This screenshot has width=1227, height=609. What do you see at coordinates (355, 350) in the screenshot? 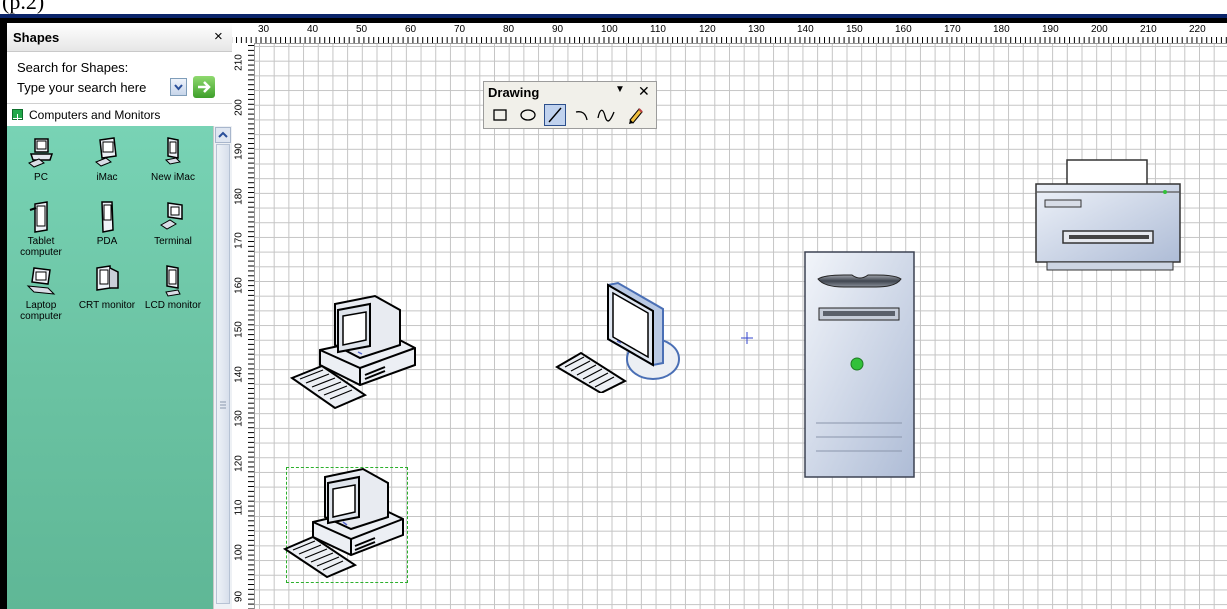
I see `canvas-pc-shape` at bounding box center [355, 350].